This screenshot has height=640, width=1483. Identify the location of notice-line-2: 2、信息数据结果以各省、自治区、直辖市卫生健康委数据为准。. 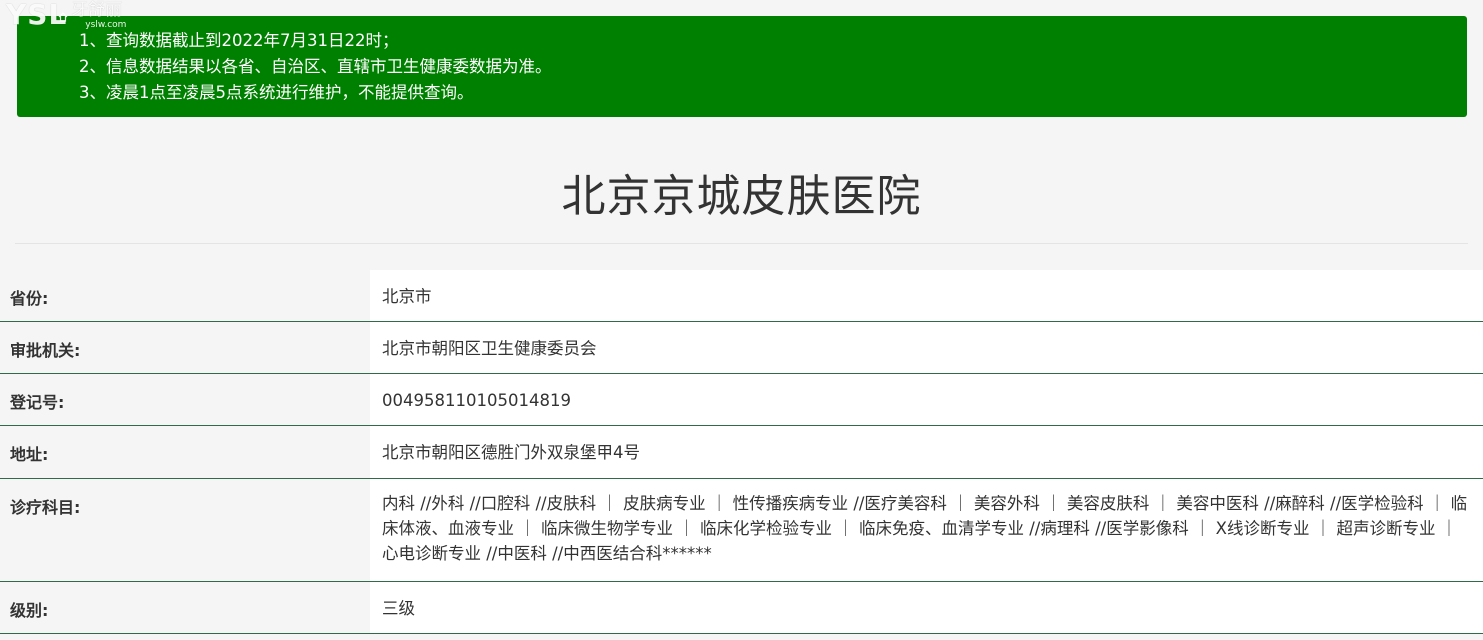
(315, 66).